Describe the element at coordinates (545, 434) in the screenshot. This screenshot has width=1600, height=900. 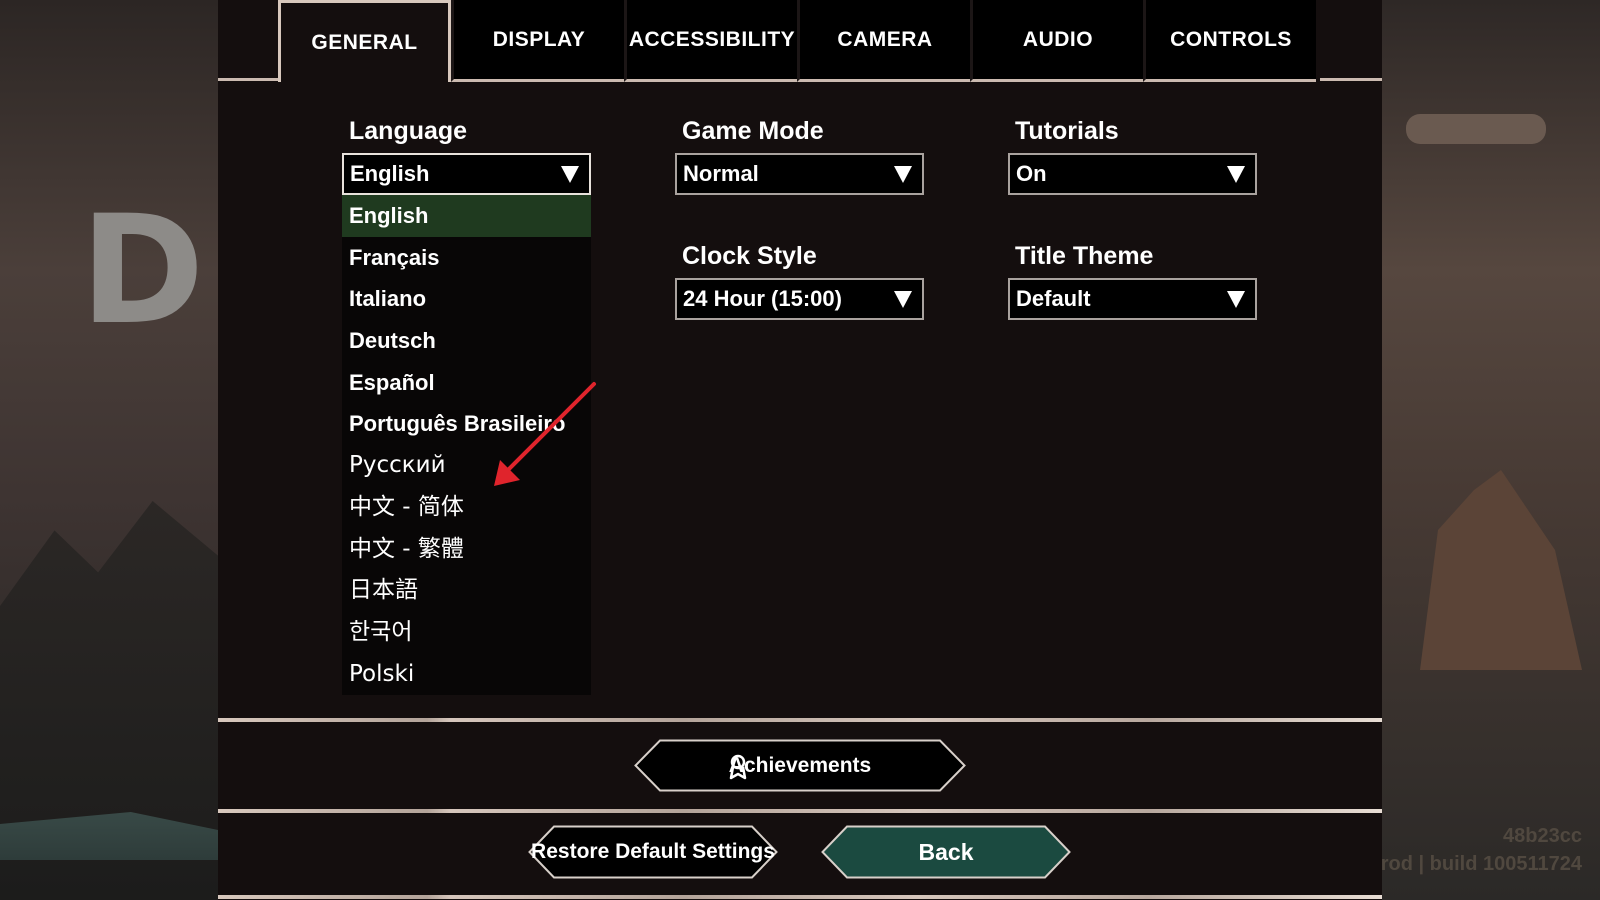
I see `annotation-arrow-icon` at that location.